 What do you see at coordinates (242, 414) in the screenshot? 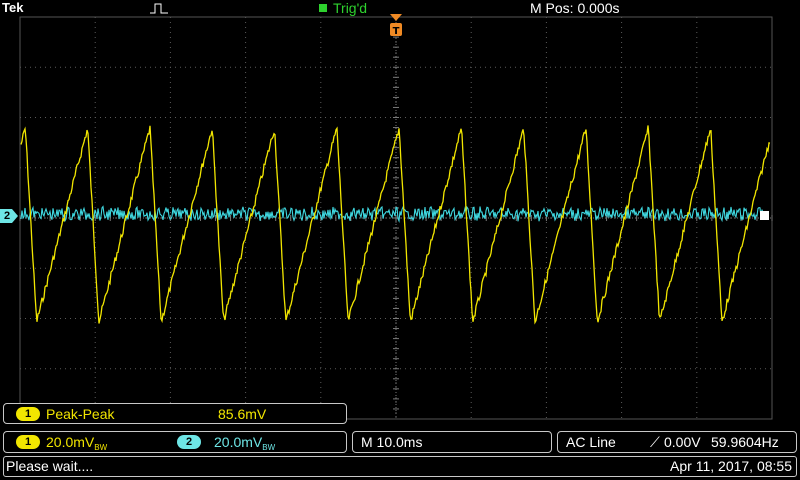
I see `measurement-value: 85.6mV` at bounding box center [242, 414].